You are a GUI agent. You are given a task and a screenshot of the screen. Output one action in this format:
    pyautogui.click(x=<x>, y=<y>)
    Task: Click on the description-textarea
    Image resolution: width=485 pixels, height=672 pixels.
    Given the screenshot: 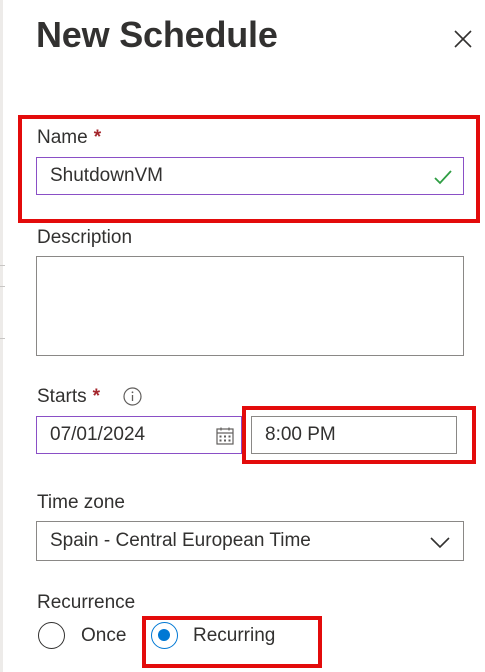 What is the action you would take?
    pyautogui.click(x=250, y=306)
    